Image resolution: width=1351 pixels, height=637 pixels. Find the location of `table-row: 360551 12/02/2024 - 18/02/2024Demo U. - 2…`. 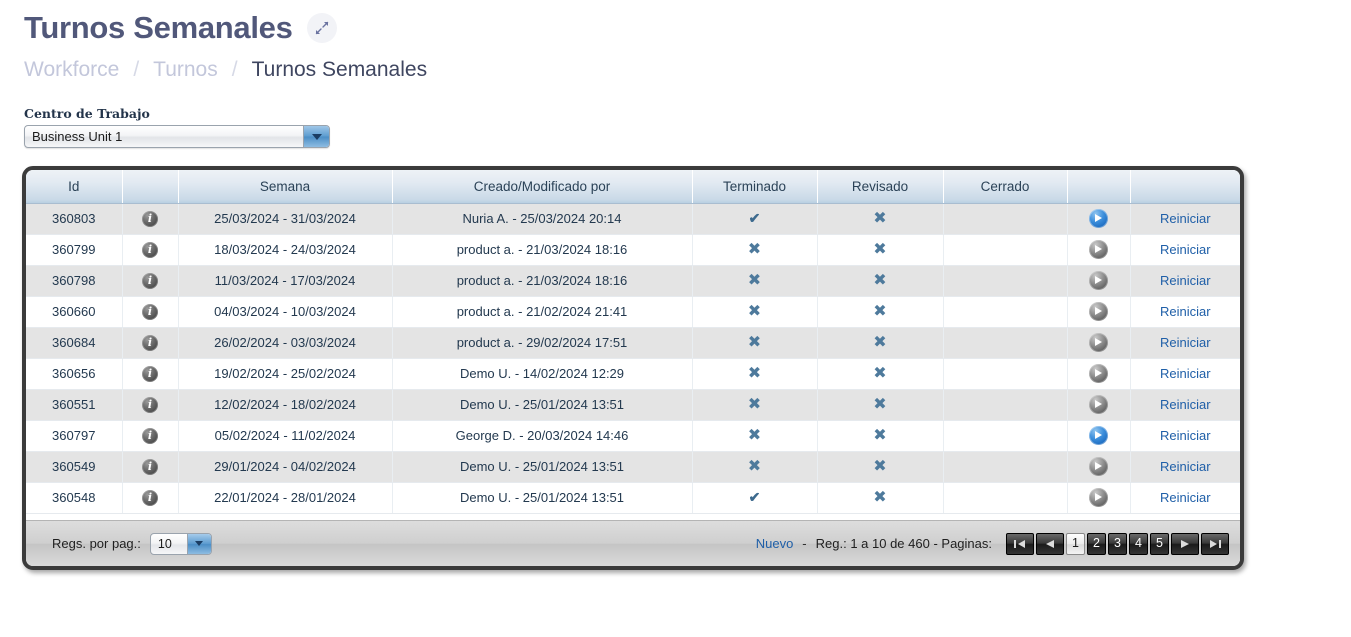

table-row: 360551 12/02/2024 - 18/02/2024Demo U. - 2… is located at coordinates (633, 405).